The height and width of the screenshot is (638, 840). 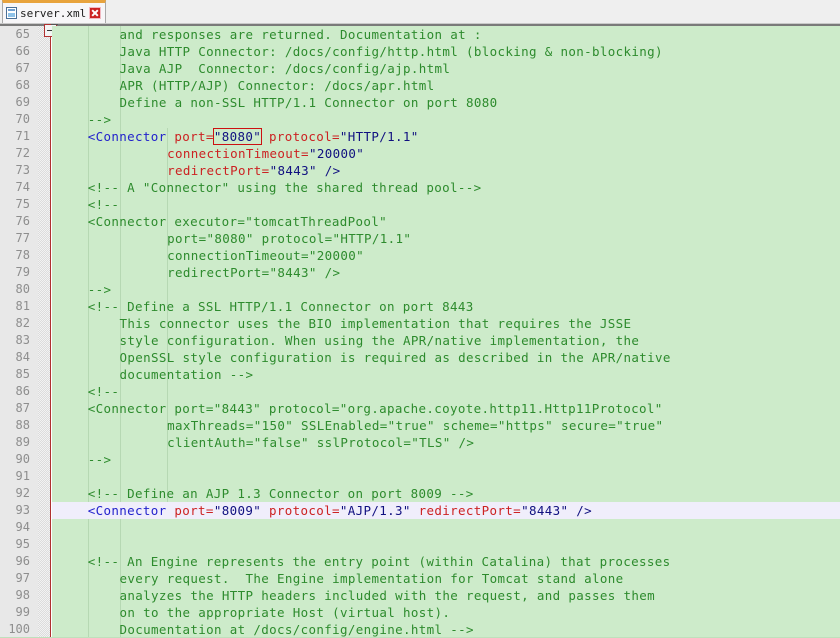 I want to click on code-line: <Connector executor="tomcatThreadPool", so click(x=219, y=221).